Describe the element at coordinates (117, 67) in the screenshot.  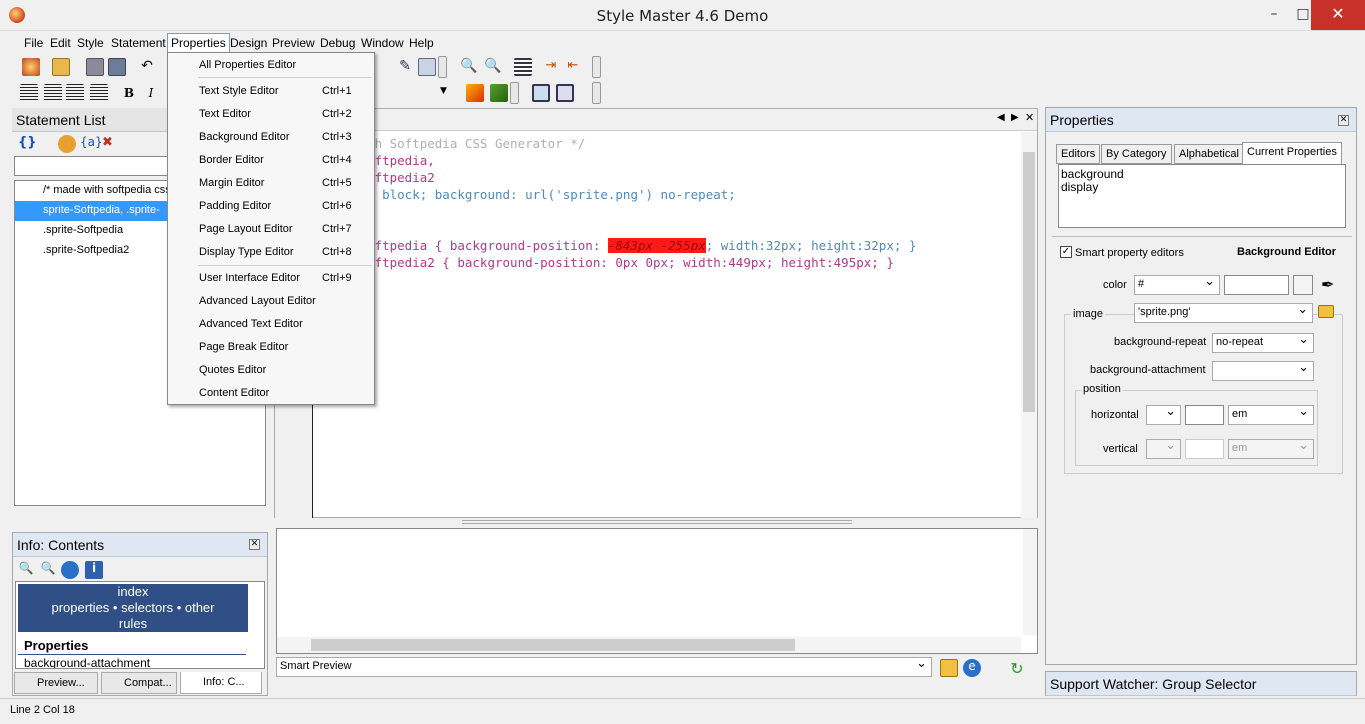
I see `save-all-icon` at that location.